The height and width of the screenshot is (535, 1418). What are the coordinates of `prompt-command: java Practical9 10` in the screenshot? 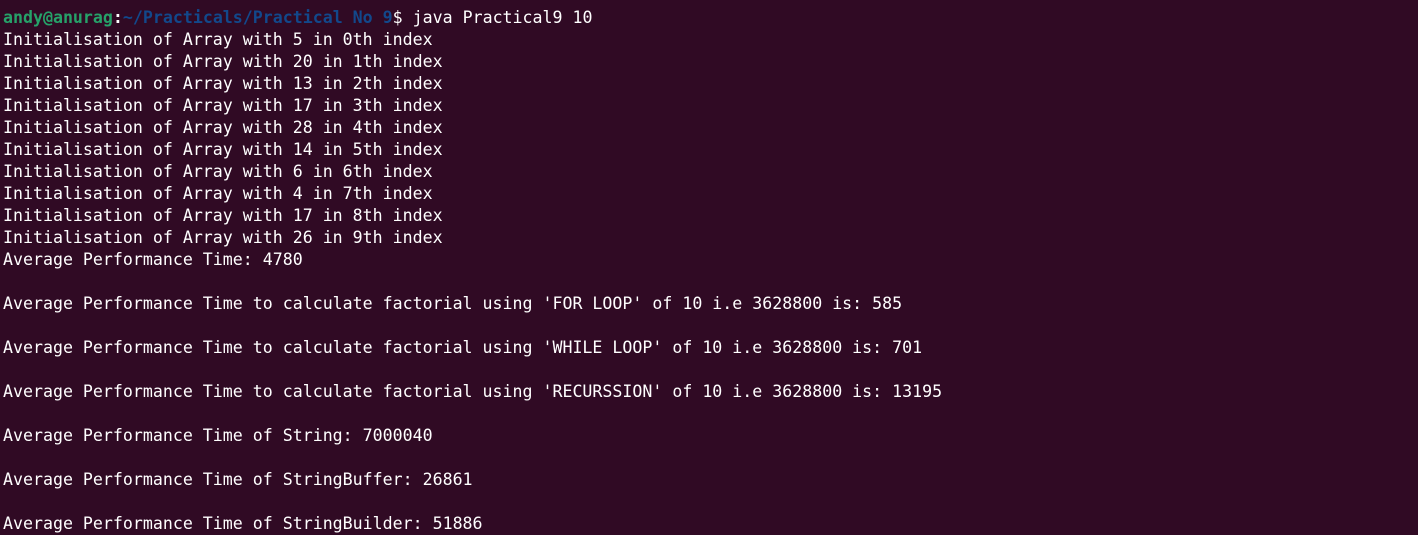 It's located at (502, 17).